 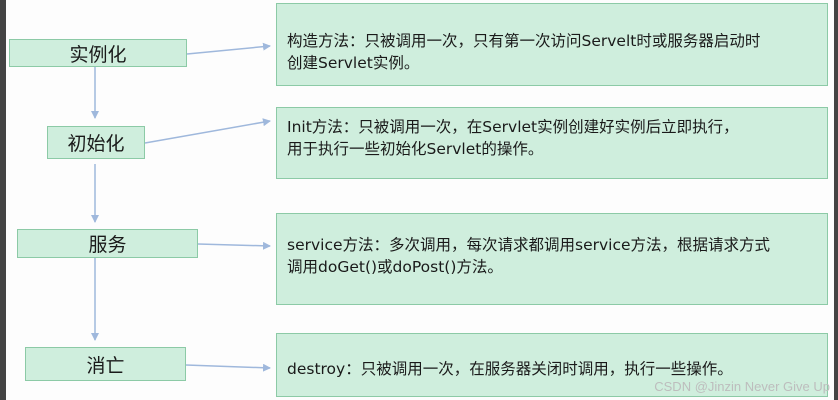 I want to click on description-line: Init方法：只被调用一次，在Servlet实例创建好实例后立即执行，, so click(x=513, y=127).